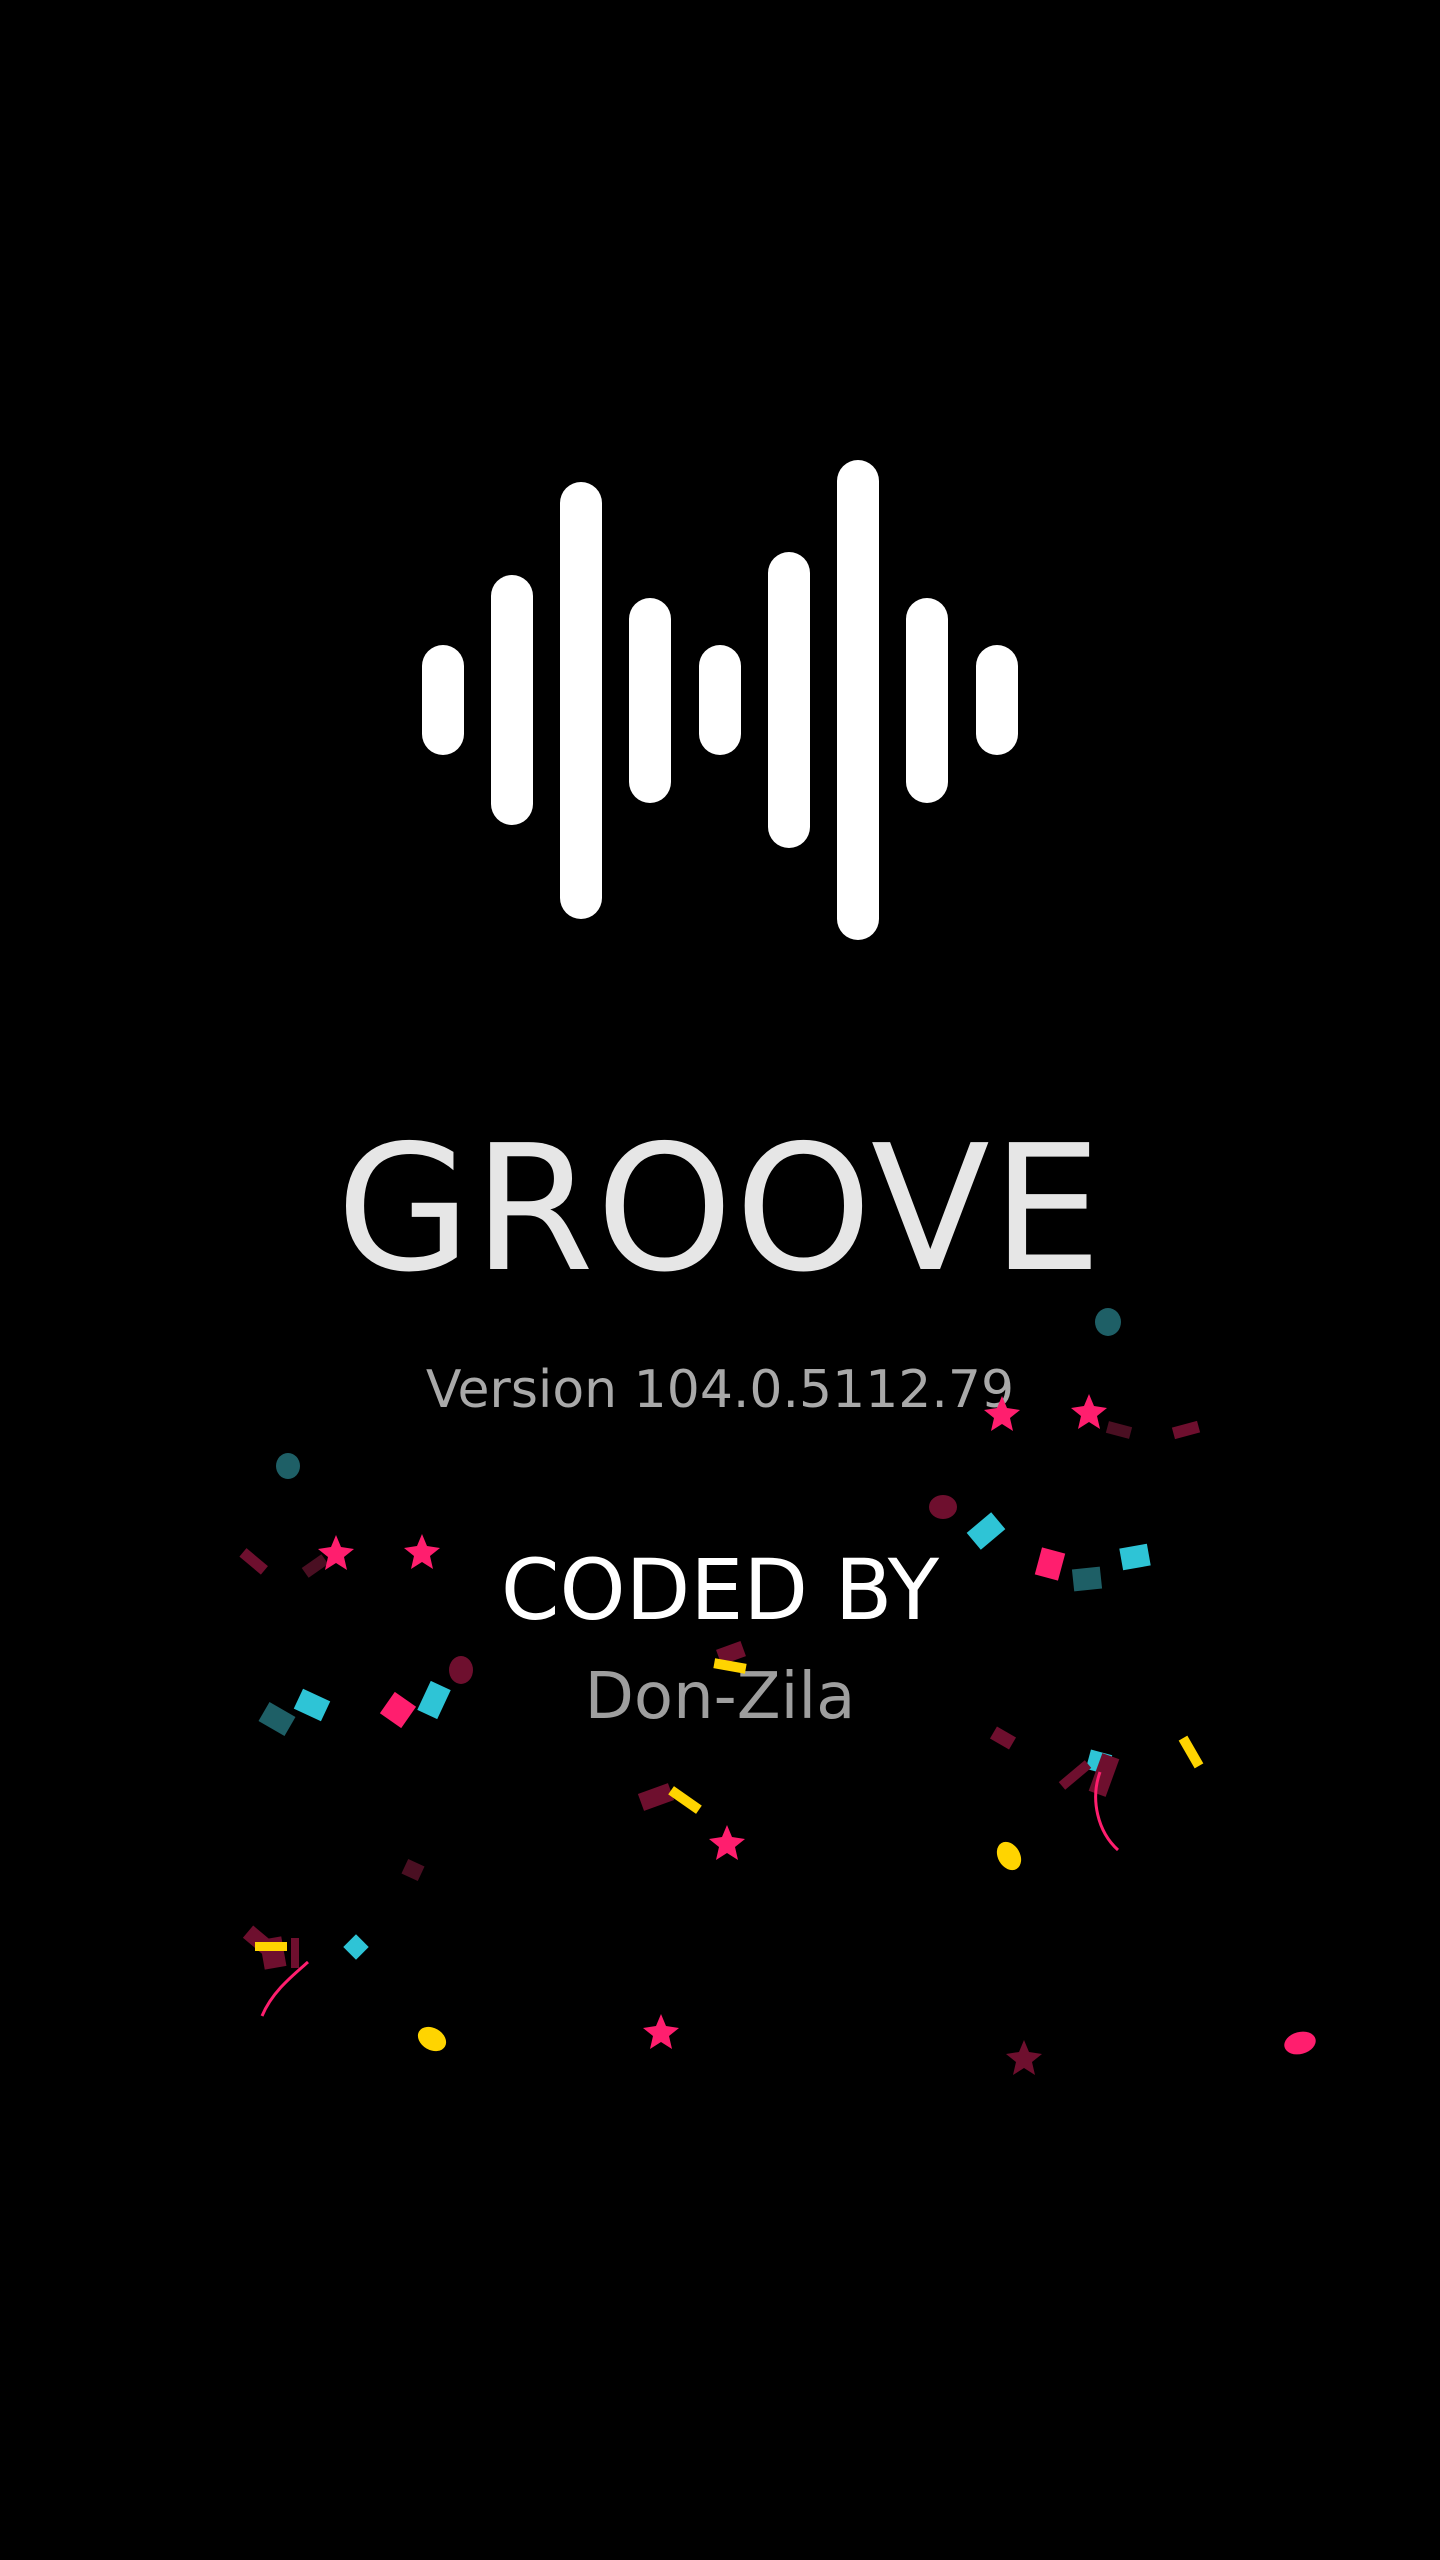  What do you see at coordinates (720, 1590) in the screenshot?
I see `credits-label: CODED BY` at bounding box center [720, 1590].